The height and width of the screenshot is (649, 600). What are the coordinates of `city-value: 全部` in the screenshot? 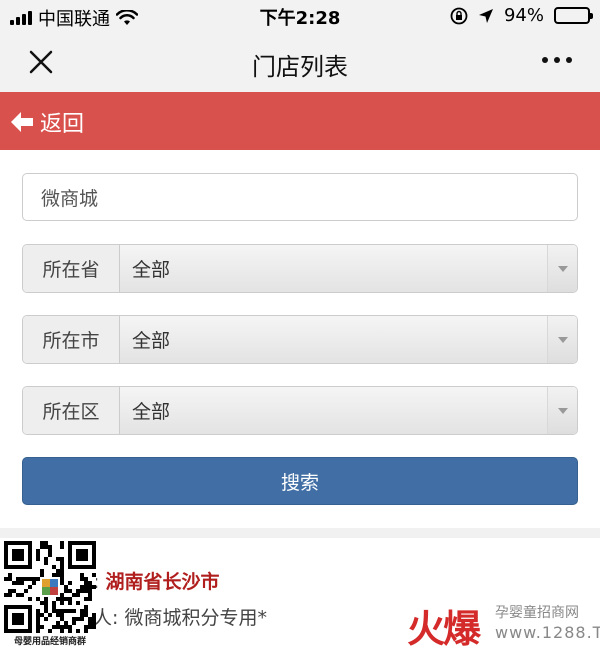 It's located at (348, 339).